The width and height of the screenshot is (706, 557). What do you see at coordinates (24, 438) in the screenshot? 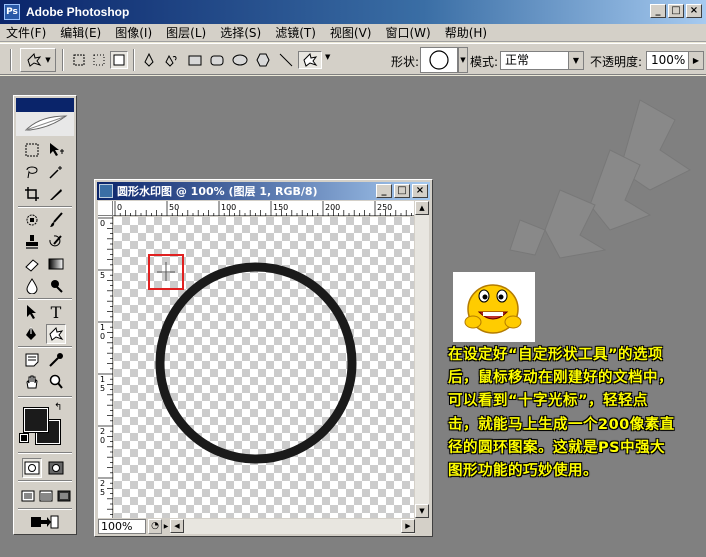
I see `default-colors-icon` at bounding box center [24, 438].